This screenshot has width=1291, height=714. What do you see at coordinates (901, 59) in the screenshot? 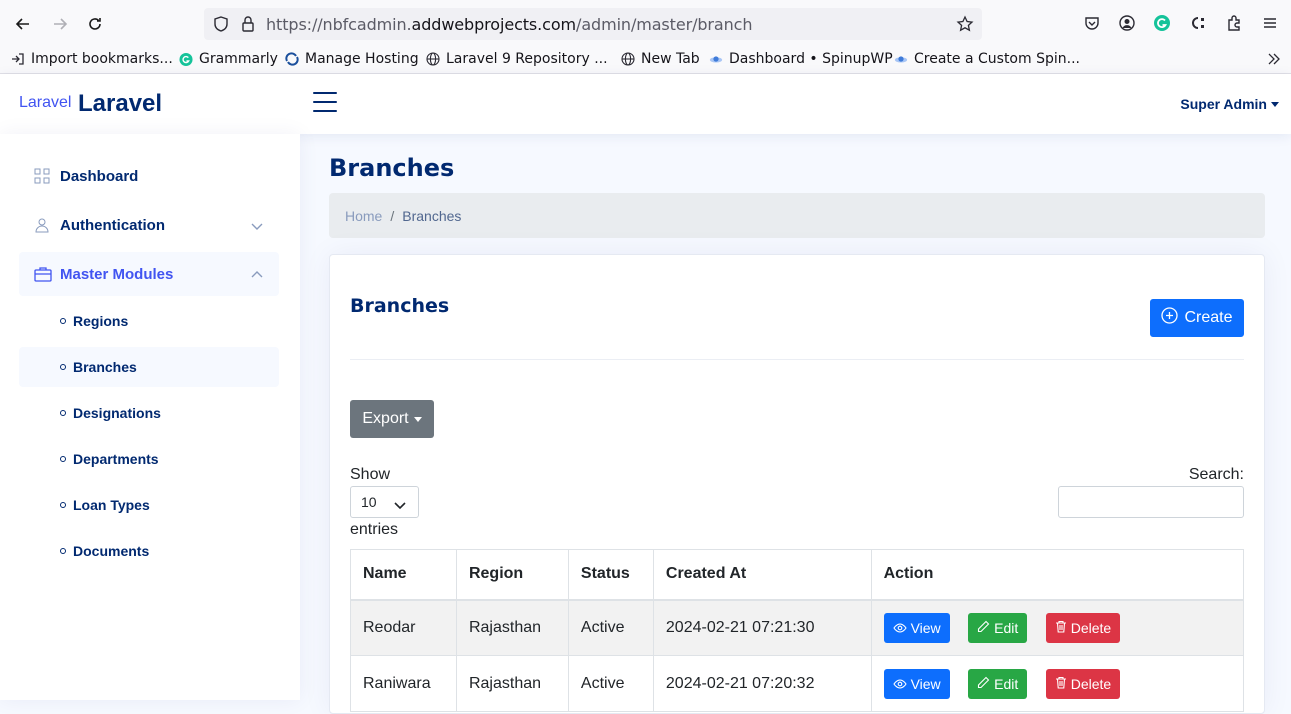
I see `spinupwp-icon` at bounding box center [901, 59].